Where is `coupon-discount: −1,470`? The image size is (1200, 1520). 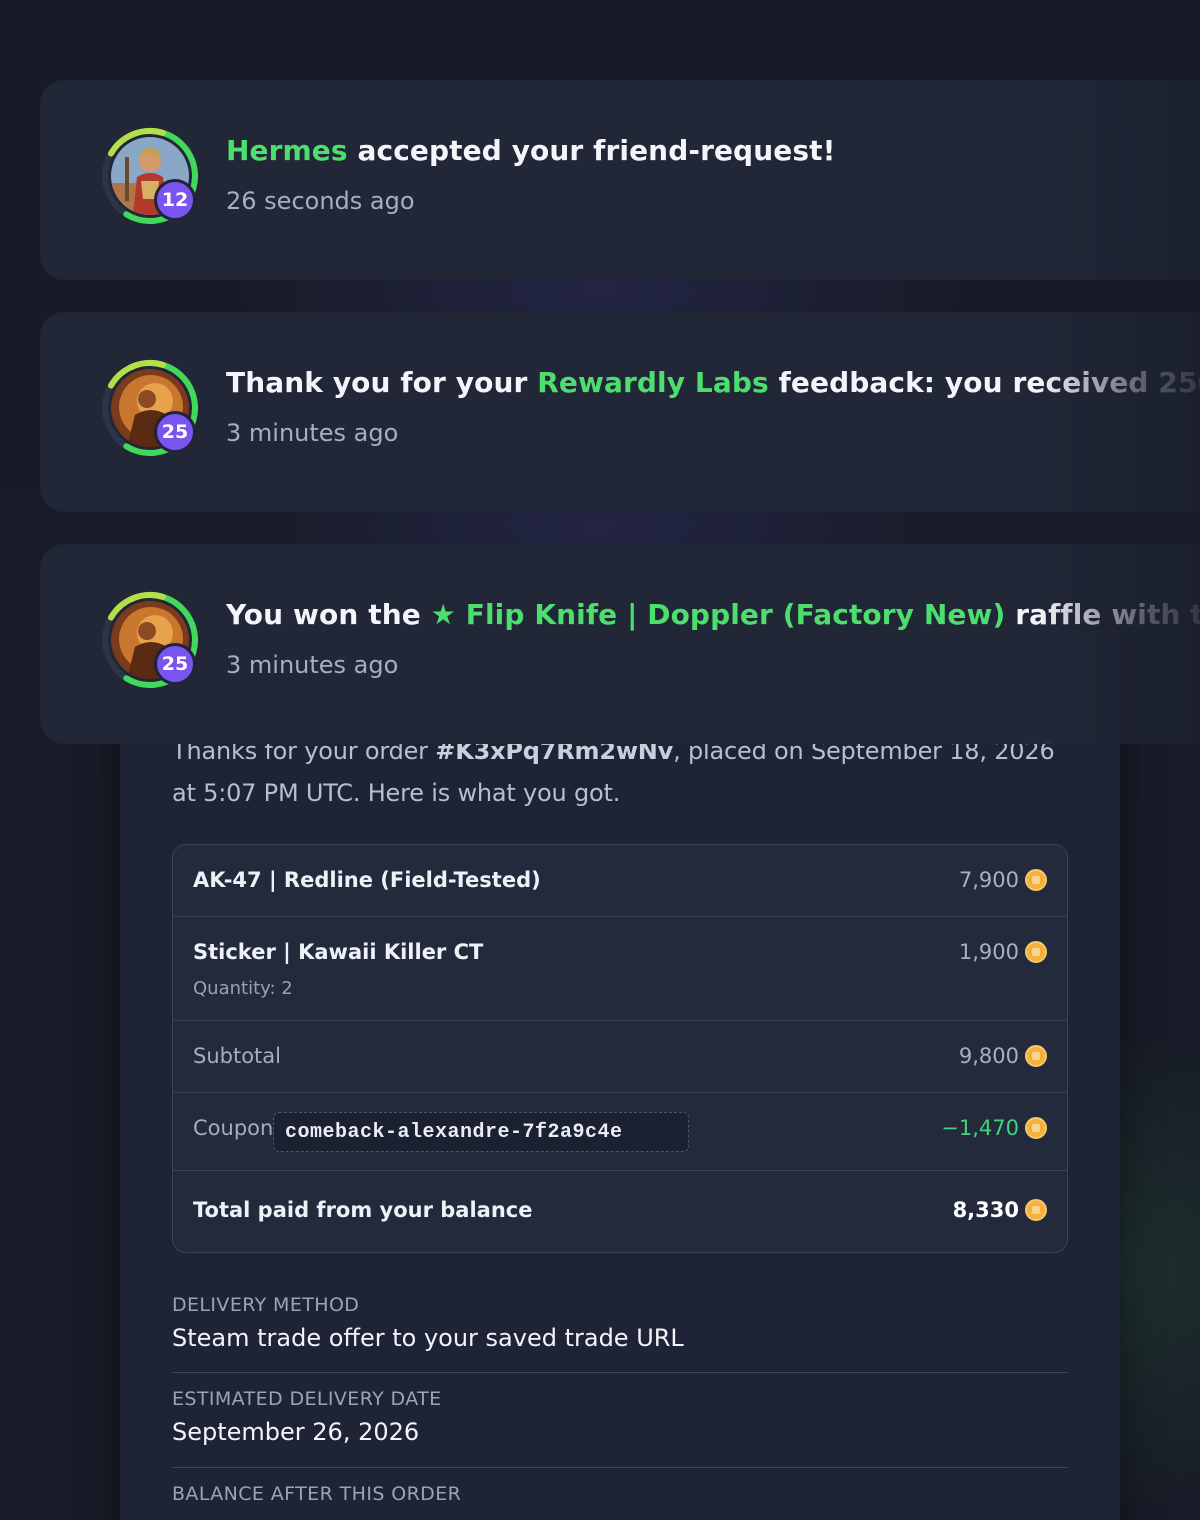 coupon-discount: −1,470 is located at coordinates (994, 1128).